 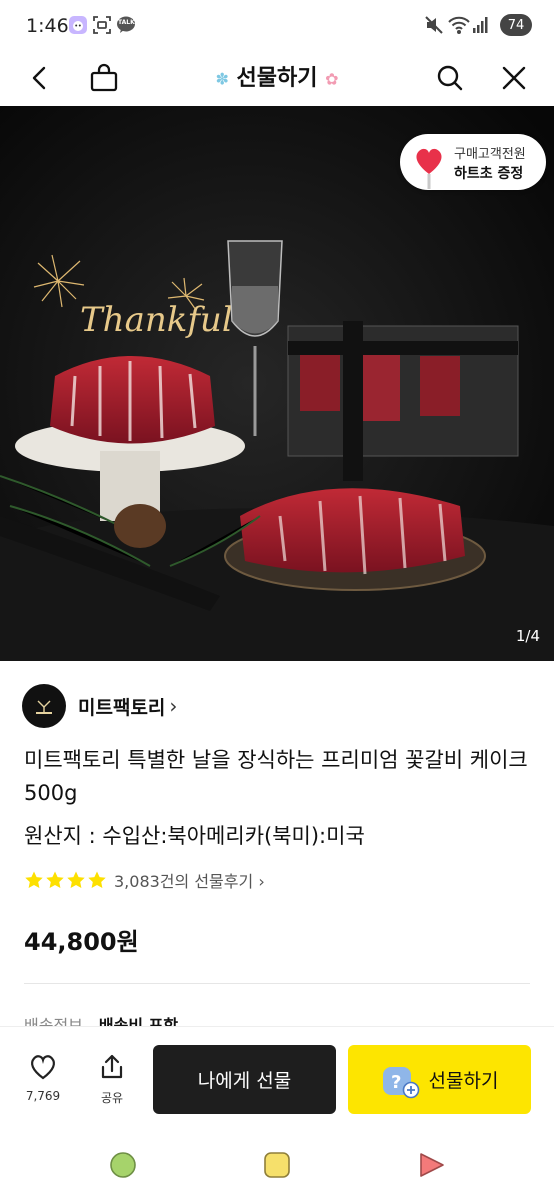 I want to click on talk-notification-icon: TALK, so click(x=126, y=25).